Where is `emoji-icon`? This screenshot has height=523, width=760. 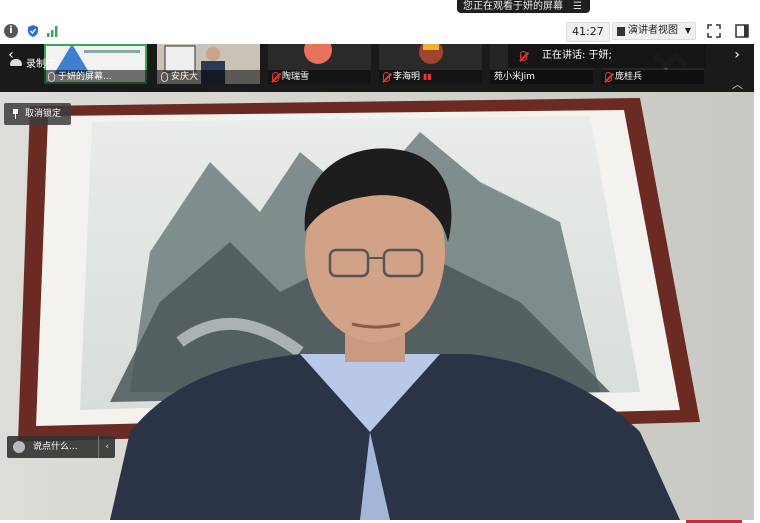 emoji-icon is located at coordinates (19, 447).